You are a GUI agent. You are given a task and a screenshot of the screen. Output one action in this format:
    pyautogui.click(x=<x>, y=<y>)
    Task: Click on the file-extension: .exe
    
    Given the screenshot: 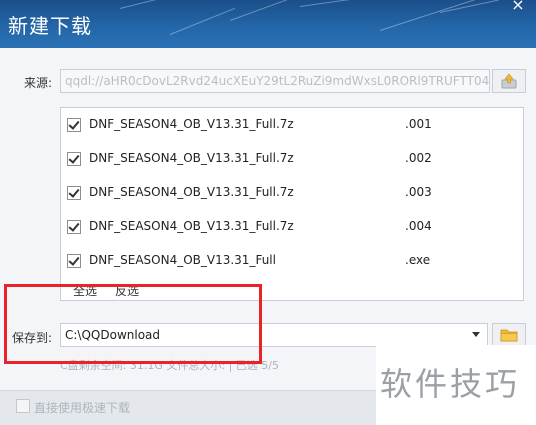 What is the action you would take?
    pyautogui.click(x=418, y=260)
    